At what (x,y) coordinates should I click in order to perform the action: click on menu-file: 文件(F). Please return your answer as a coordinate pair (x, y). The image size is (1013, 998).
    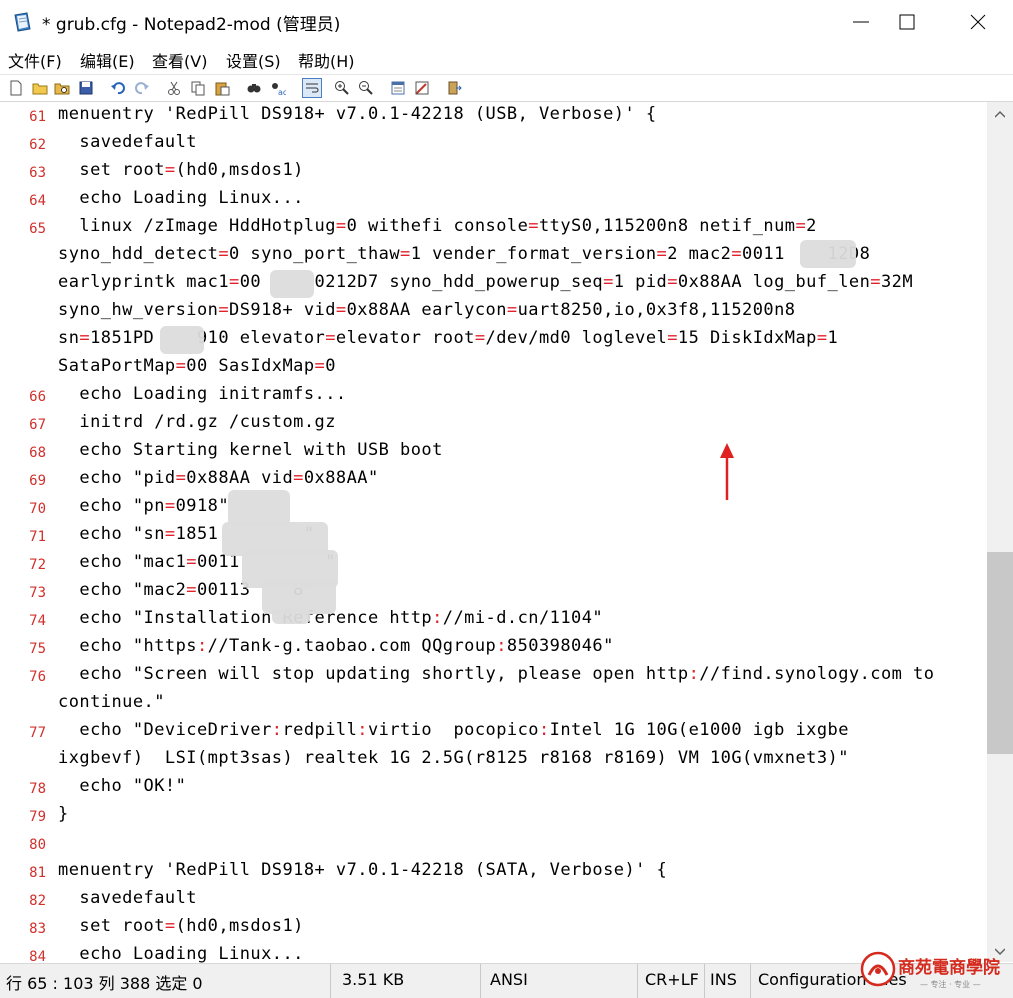
    Looking at the image, I should click on (35, 60).